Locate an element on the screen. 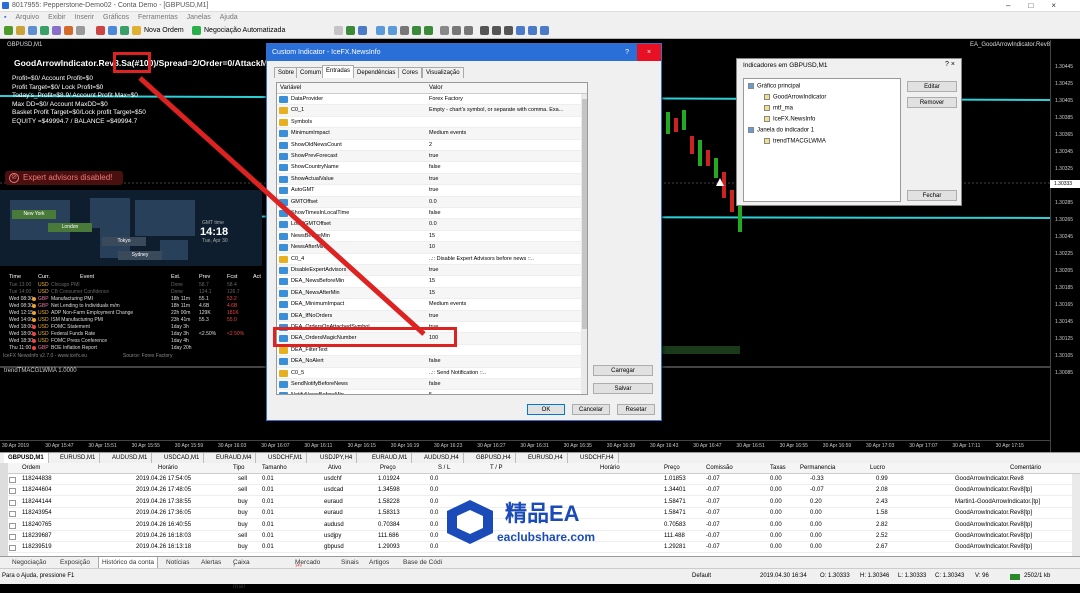 The width and height of the screenshot is (1080, 593). terminal-cell: usdcad is located at coordinates (334, 490).